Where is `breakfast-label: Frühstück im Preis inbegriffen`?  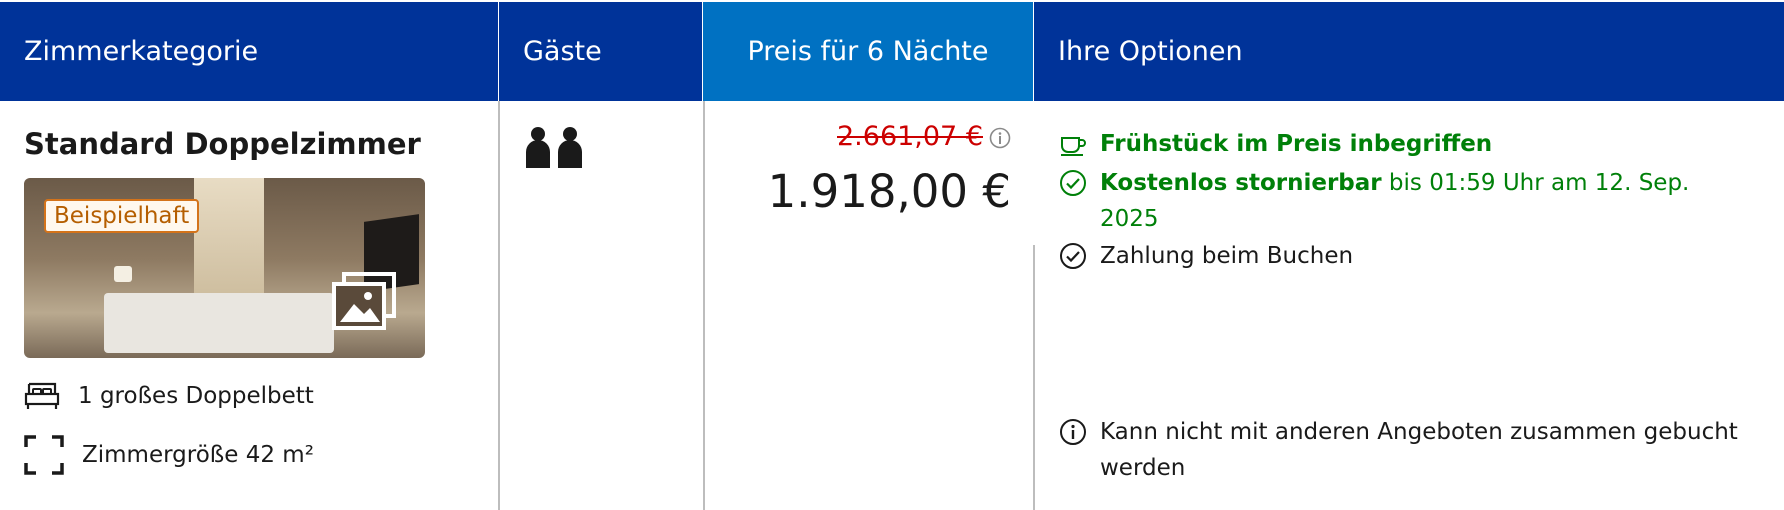 breakfast-label: Frühstück im Preis inbegriffen is located at coordinates (1296, 144).